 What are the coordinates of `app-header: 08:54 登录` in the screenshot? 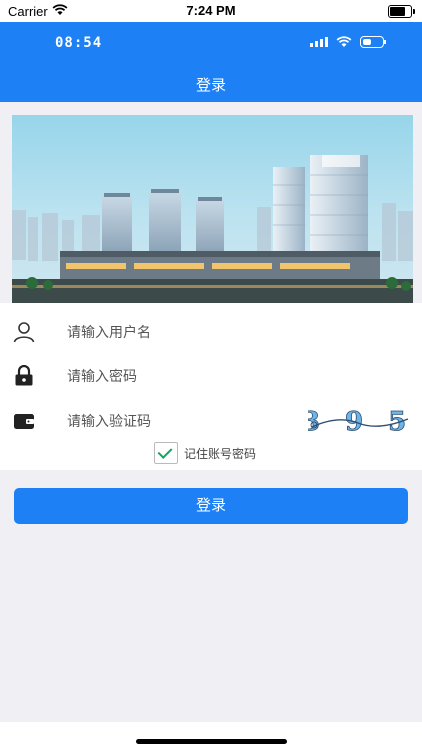 It's located at (211, 62).